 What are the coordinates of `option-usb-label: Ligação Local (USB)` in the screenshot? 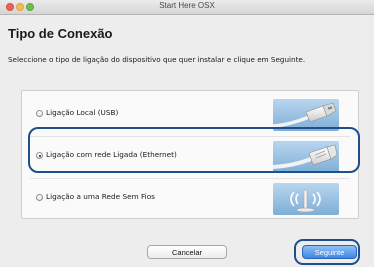 It's located at (82, 112).